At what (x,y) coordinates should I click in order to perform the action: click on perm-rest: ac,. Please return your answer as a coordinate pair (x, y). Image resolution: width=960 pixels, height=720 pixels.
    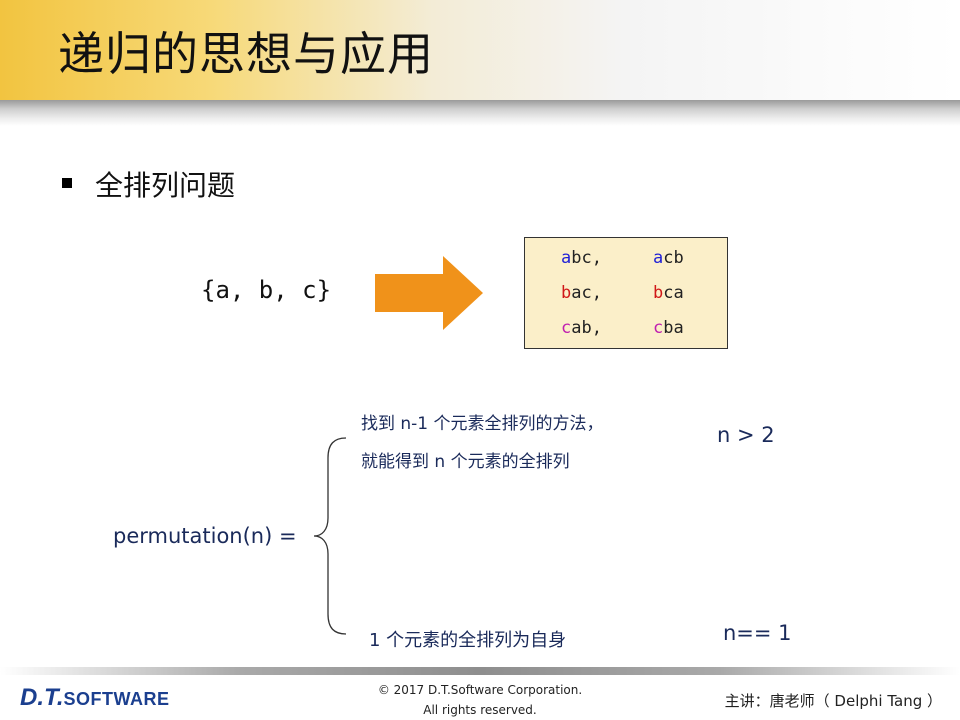
    Looking at the image, I should click on (586, 293).